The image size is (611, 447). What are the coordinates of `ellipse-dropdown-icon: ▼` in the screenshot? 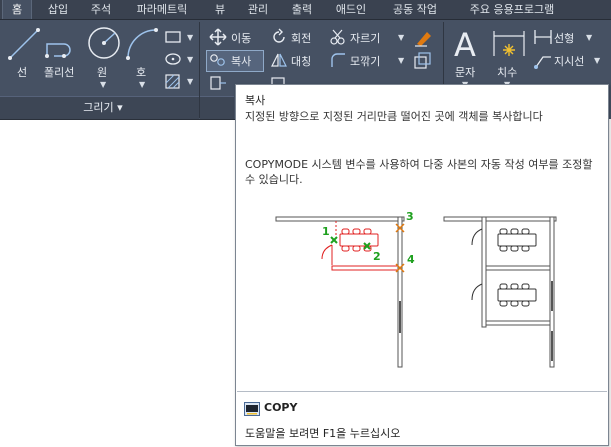 It's located at (190, 59).